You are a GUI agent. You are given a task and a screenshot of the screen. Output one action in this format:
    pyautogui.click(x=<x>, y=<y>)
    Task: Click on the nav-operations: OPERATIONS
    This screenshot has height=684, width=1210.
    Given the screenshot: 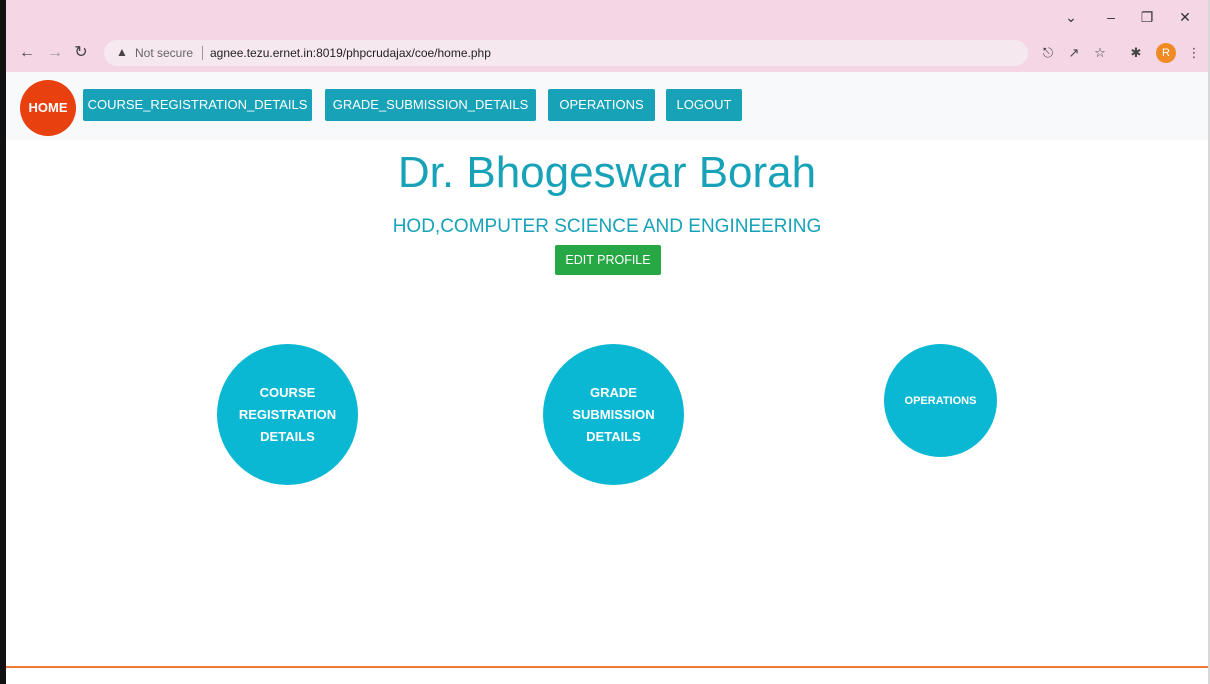 What is the action you would take?
    pyautogui.click(x=601, y=105)
    